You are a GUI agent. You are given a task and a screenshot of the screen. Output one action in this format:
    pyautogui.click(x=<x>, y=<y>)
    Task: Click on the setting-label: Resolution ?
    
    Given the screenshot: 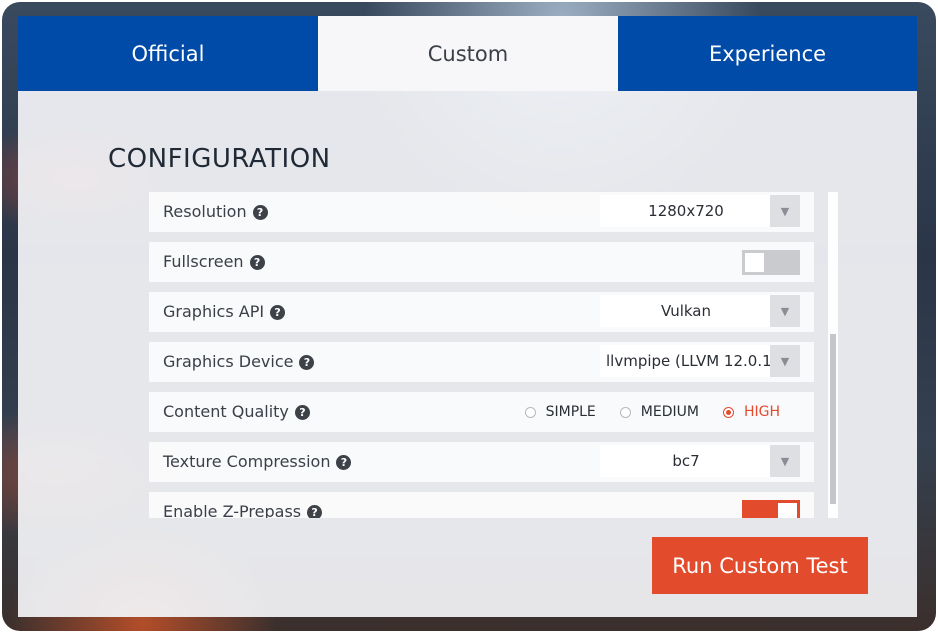 What is the action you would take?
    pyautogui.click(x=215, y=212)
    